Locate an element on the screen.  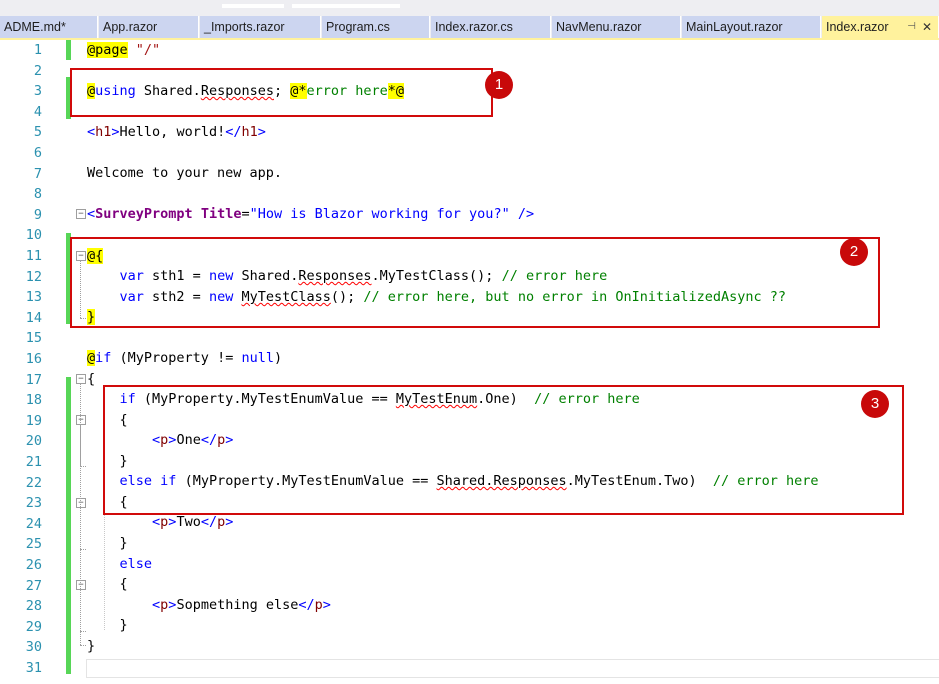
code-line-16: @if (MyProperty != null) is located at coordinates (184, 358).